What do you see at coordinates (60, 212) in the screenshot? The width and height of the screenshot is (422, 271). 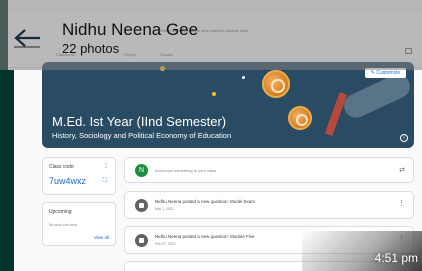 I see `upcoming-label: Upcoming` at bounding box center [60, 212].